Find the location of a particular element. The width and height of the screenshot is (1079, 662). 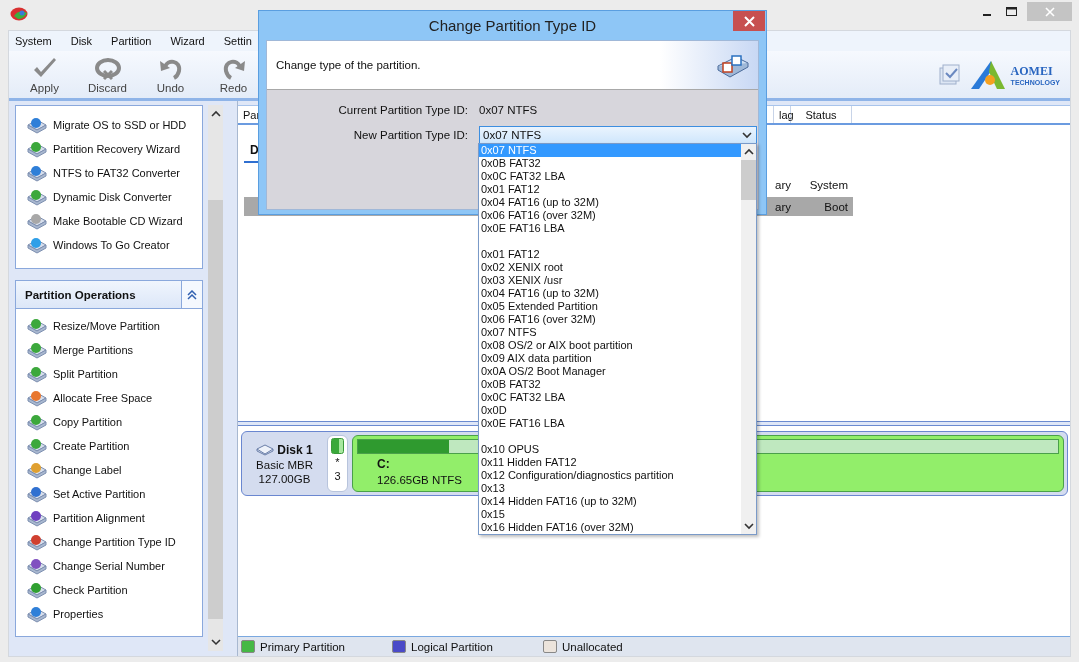

column-header: ary is located at coordinates (783, 184).